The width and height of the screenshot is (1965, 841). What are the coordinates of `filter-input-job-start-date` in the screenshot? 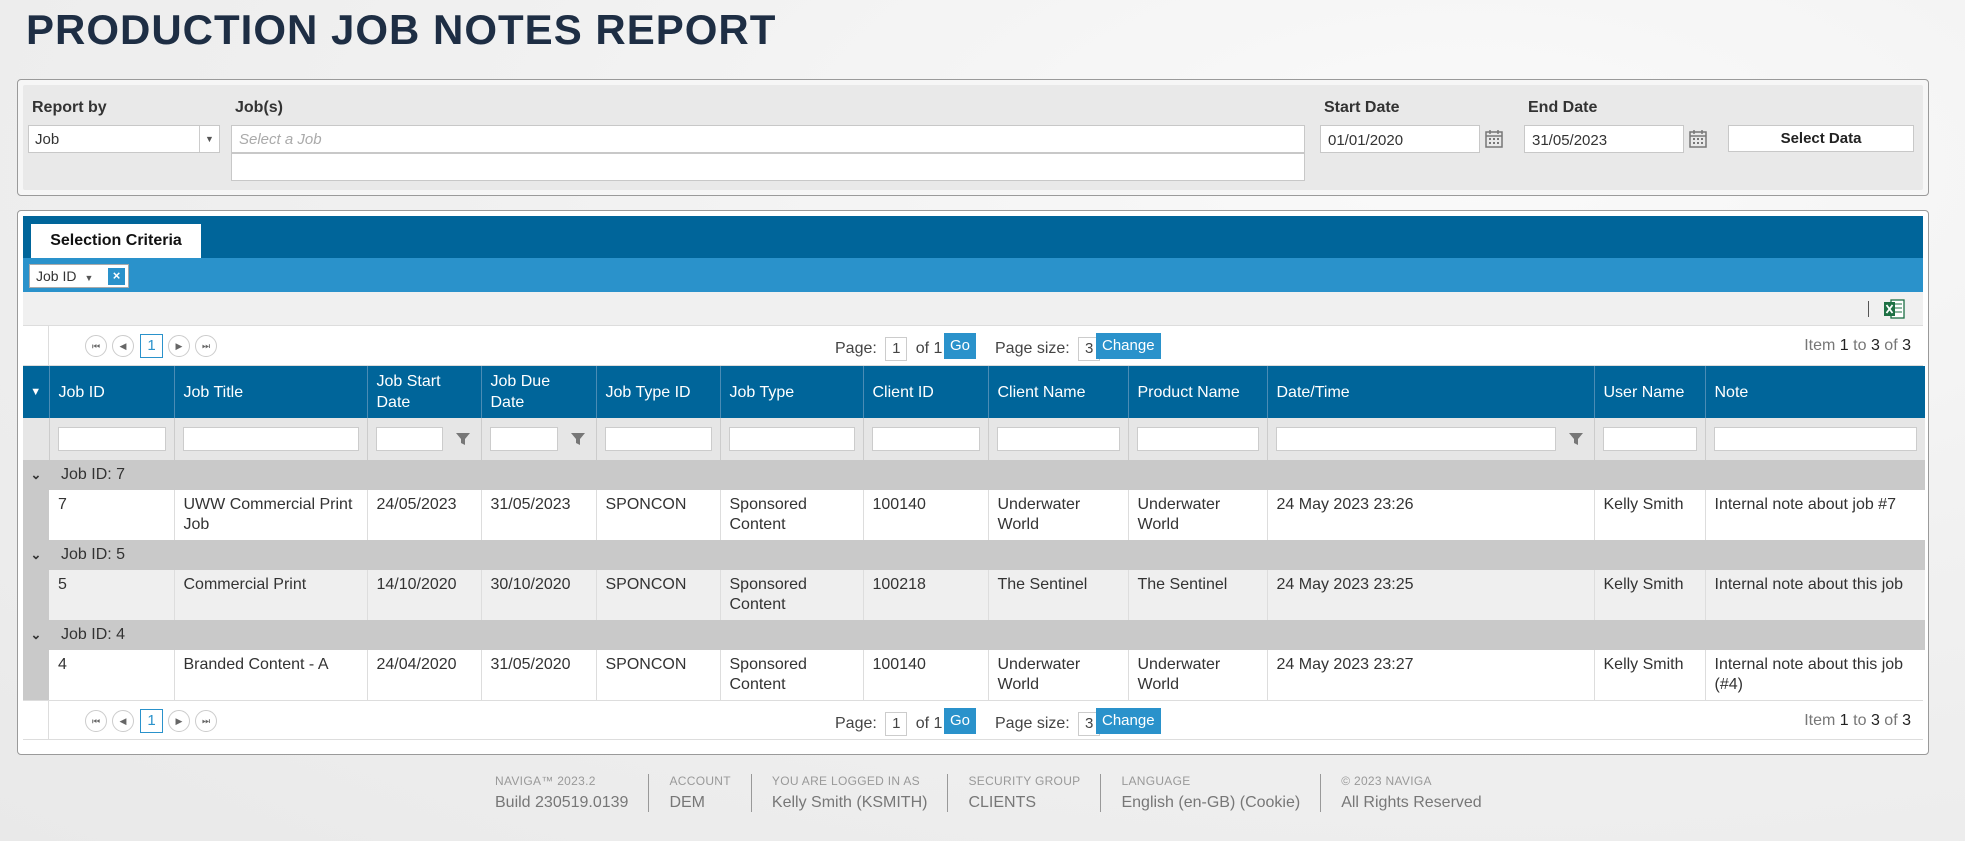 It's located at (409, 439).